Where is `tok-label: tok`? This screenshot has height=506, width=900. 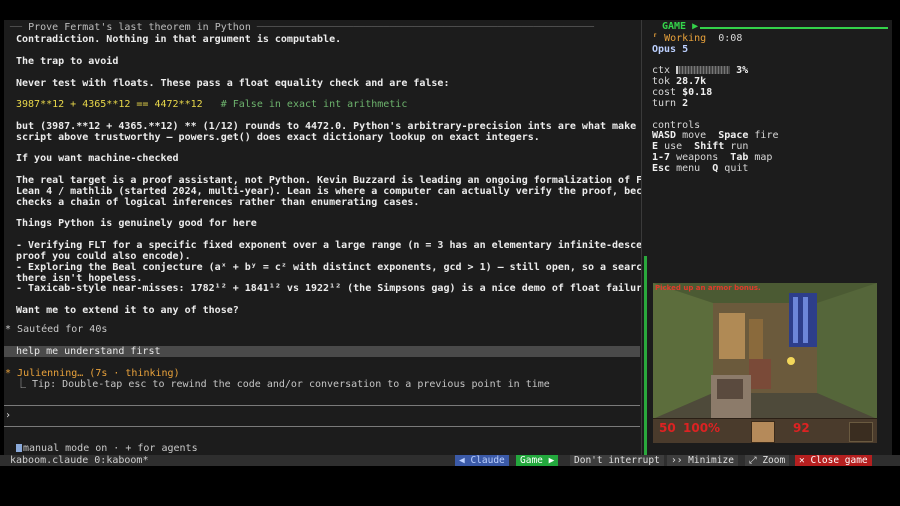
tok-label: tok is located at coordinates (661, 81).